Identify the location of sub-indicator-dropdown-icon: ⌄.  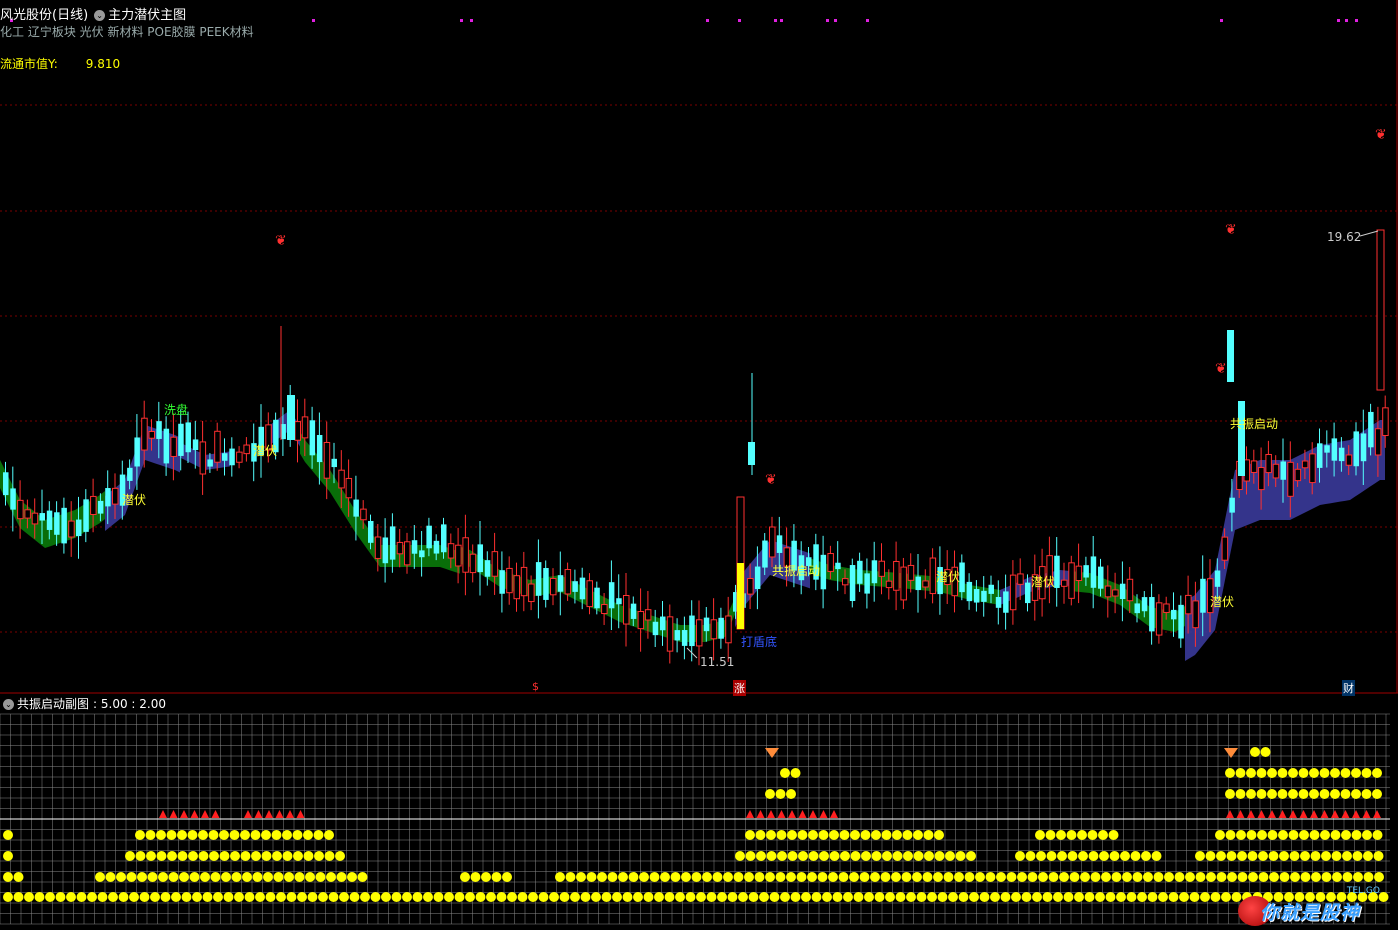
(8, 704).